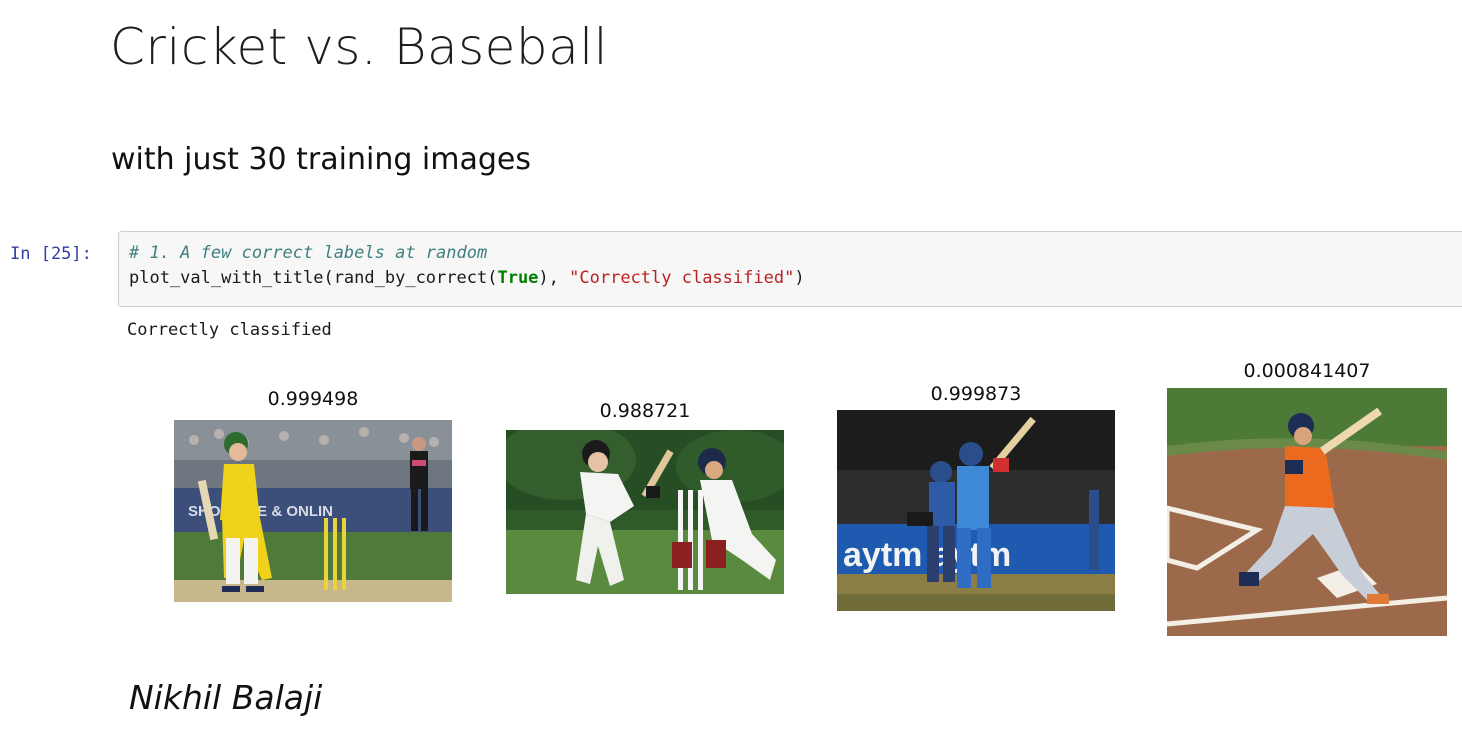 The image size is (1462, 736). I want to click on plot-1: 0.999498 SHO PORE & ONLIN, so click(313, 496).